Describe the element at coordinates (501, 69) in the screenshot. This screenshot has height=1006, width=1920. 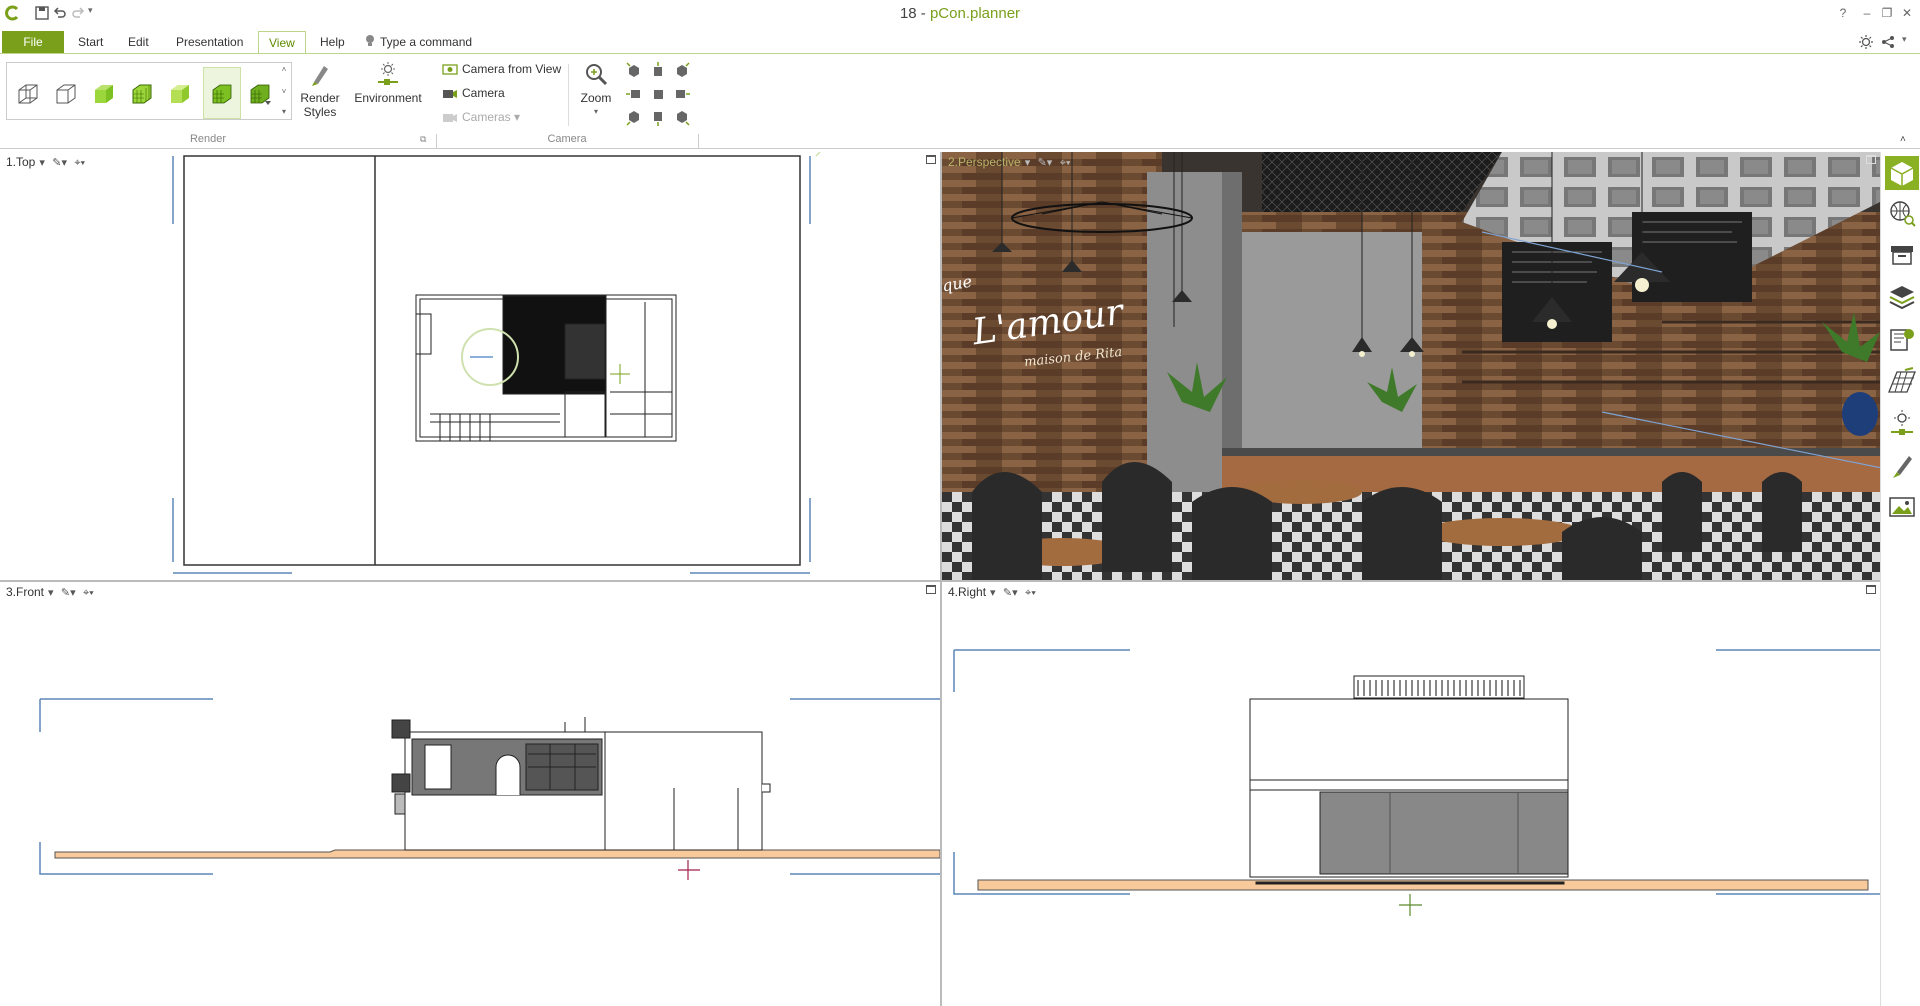
I see `camera-from-view-button: Camera from View` at that location.